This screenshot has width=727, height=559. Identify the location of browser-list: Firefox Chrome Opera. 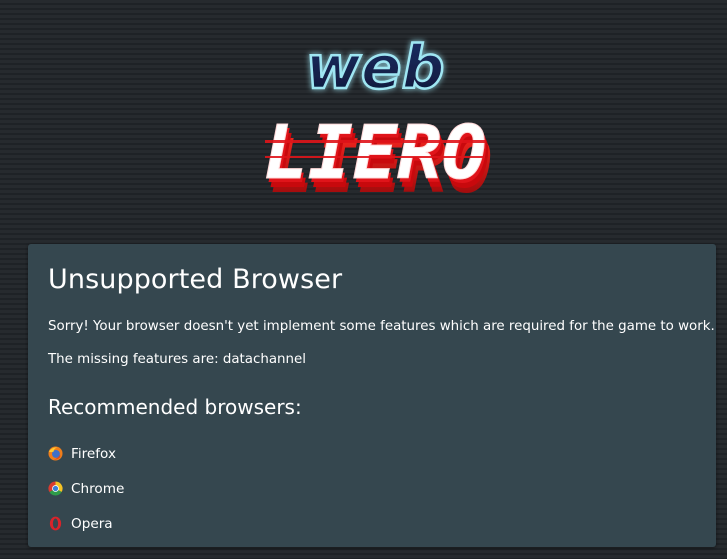
(86, 488).